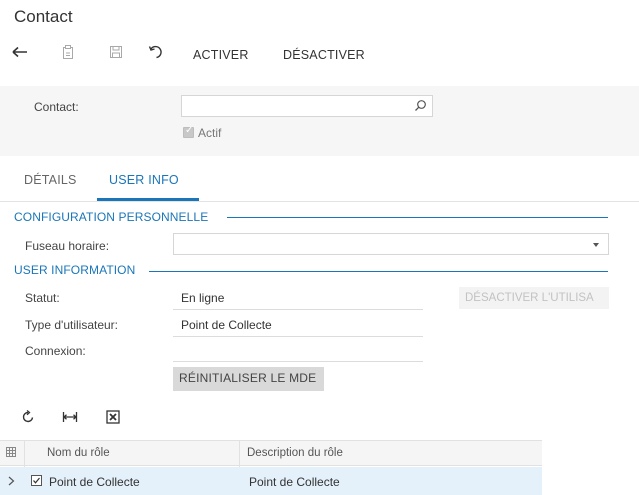  I want to click on undo-icon, so click(156, 55).